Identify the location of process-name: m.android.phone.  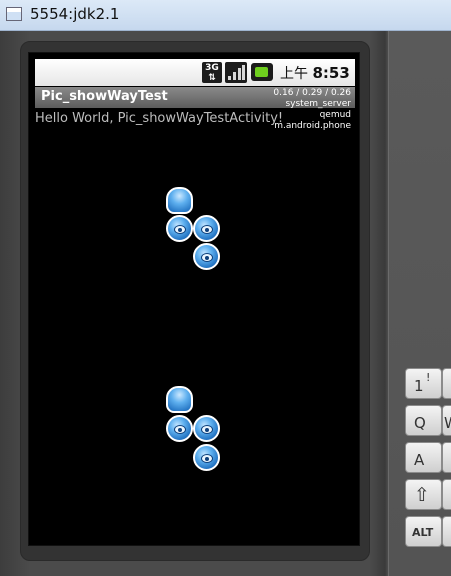
(312, 126).